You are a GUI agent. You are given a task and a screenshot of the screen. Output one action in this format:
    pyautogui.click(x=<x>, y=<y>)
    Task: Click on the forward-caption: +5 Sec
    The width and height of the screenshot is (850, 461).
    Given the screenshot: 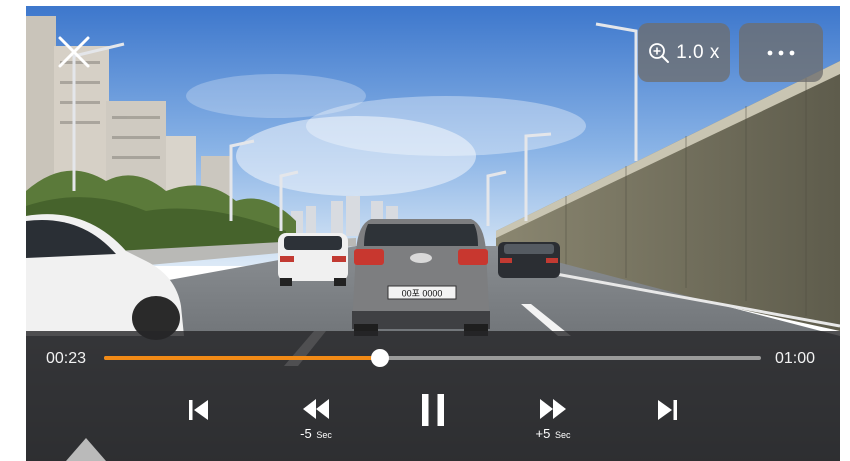 What is the action you would take?
    pyautogui.click(x=553, y=433)
    